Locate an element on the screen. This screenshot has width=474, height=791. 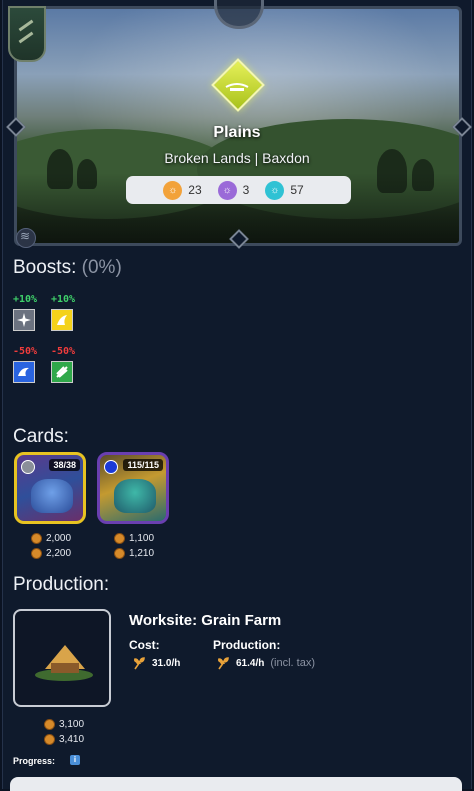
life-element-icon is located at coordinates (62, 320).